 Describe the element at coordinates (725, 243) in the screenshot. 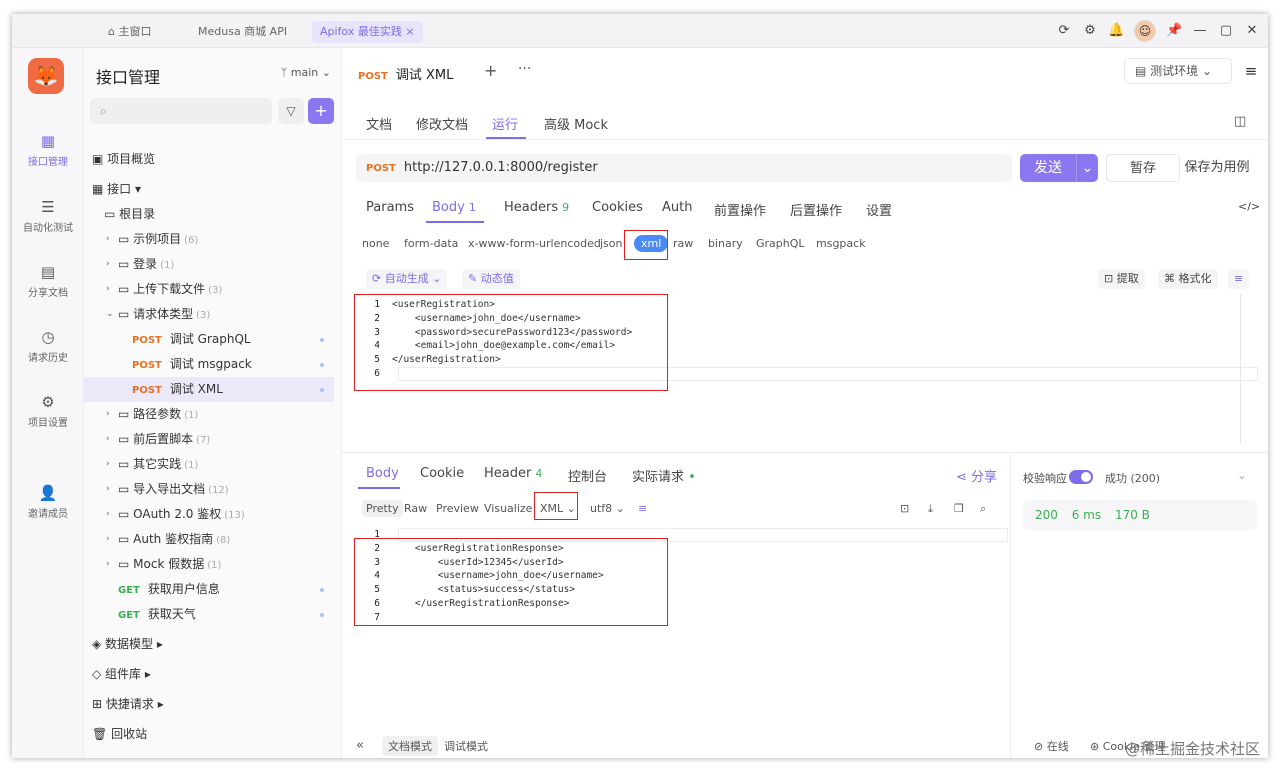

I see `body-type-binary: binary` at that location.